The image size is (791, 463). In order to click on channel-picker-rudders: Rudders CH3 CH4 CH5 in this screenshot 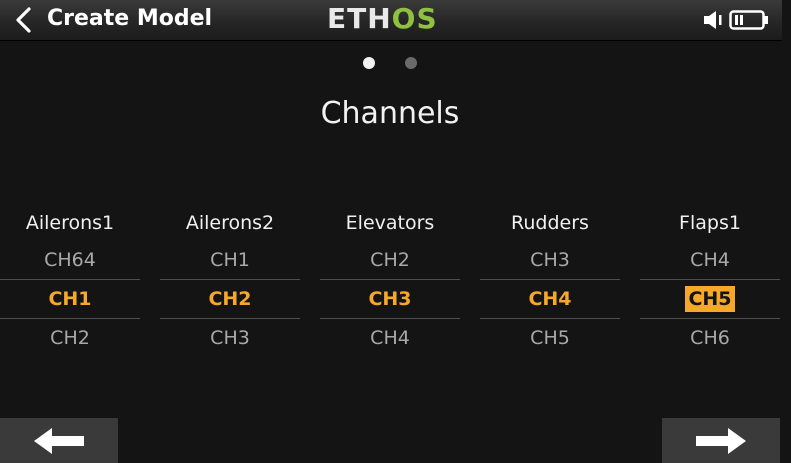, I will do `click(550, 281)`.